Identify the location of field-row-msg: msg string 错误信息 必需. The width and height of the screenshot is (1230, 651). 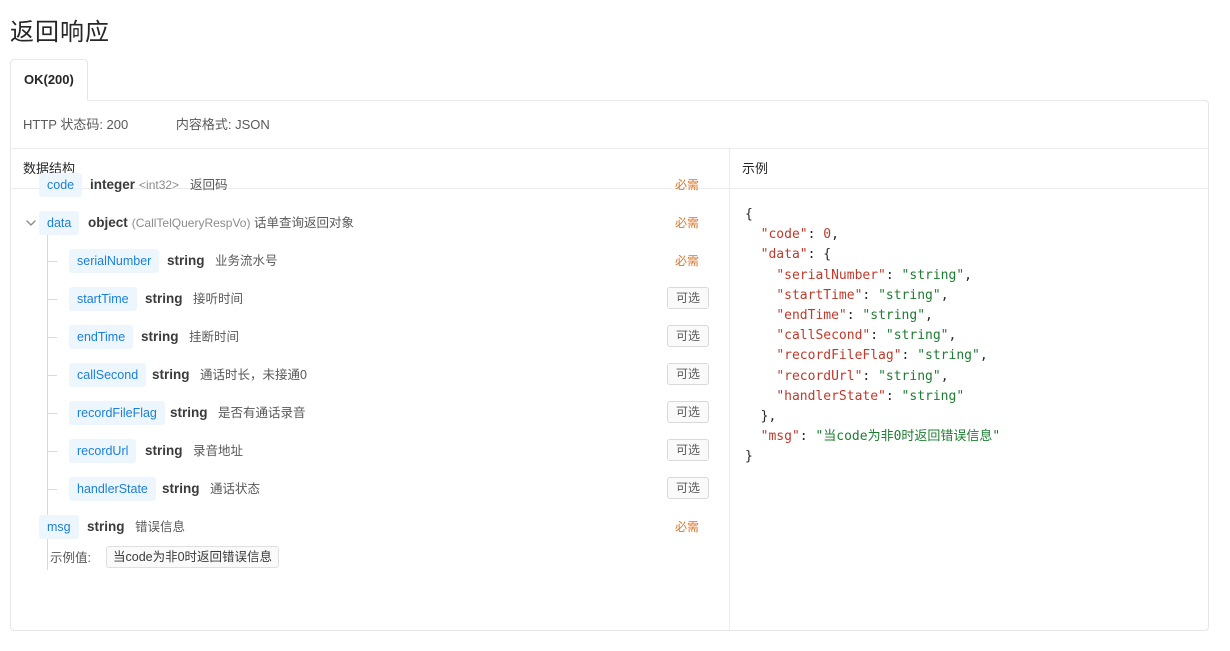
(370, 528).